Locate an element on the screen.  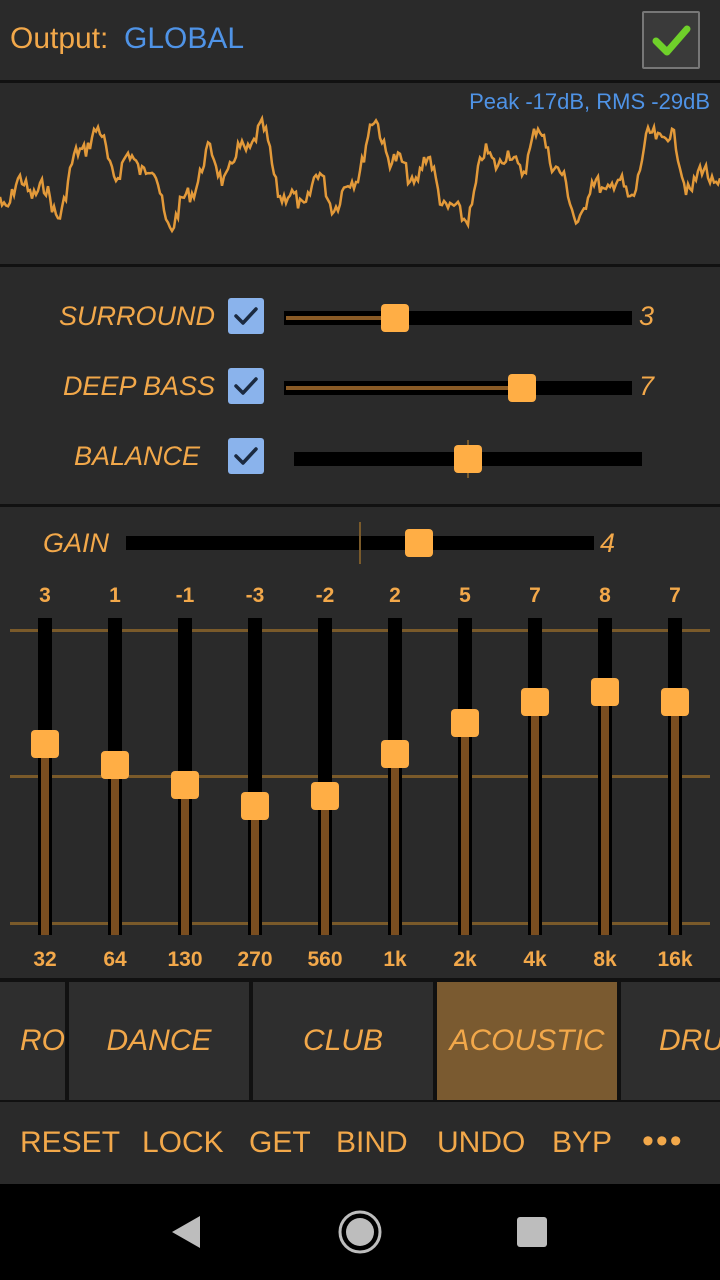
preset-item: DANCE is located at coordinates (159, 1041).